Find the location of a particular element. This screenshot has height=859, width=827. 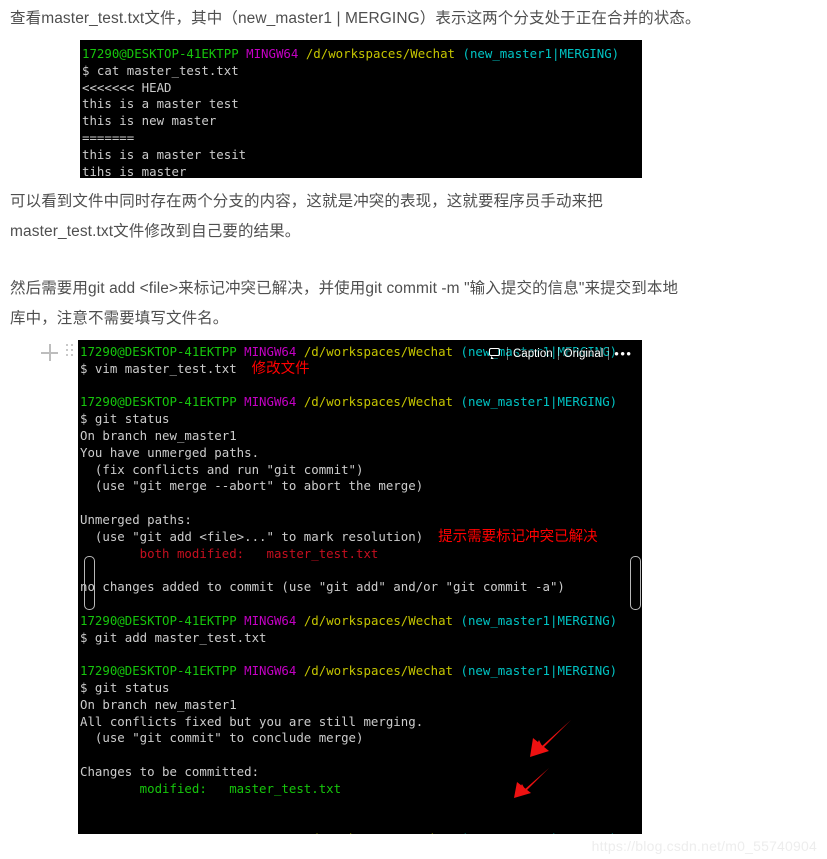

drag-handle-icon is located at coordinates (70, 351).